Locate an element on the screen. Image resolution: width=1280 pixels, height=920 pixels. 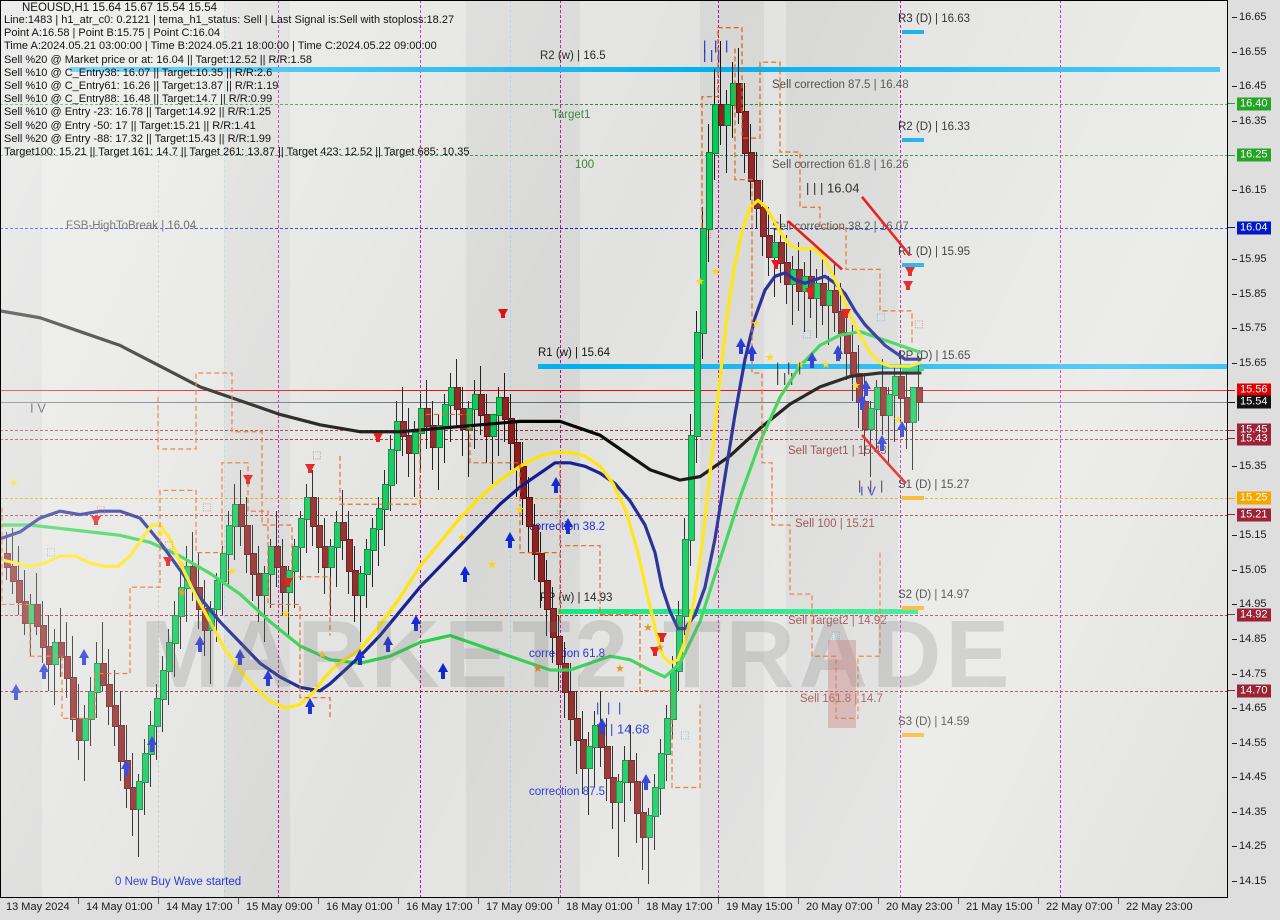
price-tick-label: 16.35 is located at coordinates (1253, 120).